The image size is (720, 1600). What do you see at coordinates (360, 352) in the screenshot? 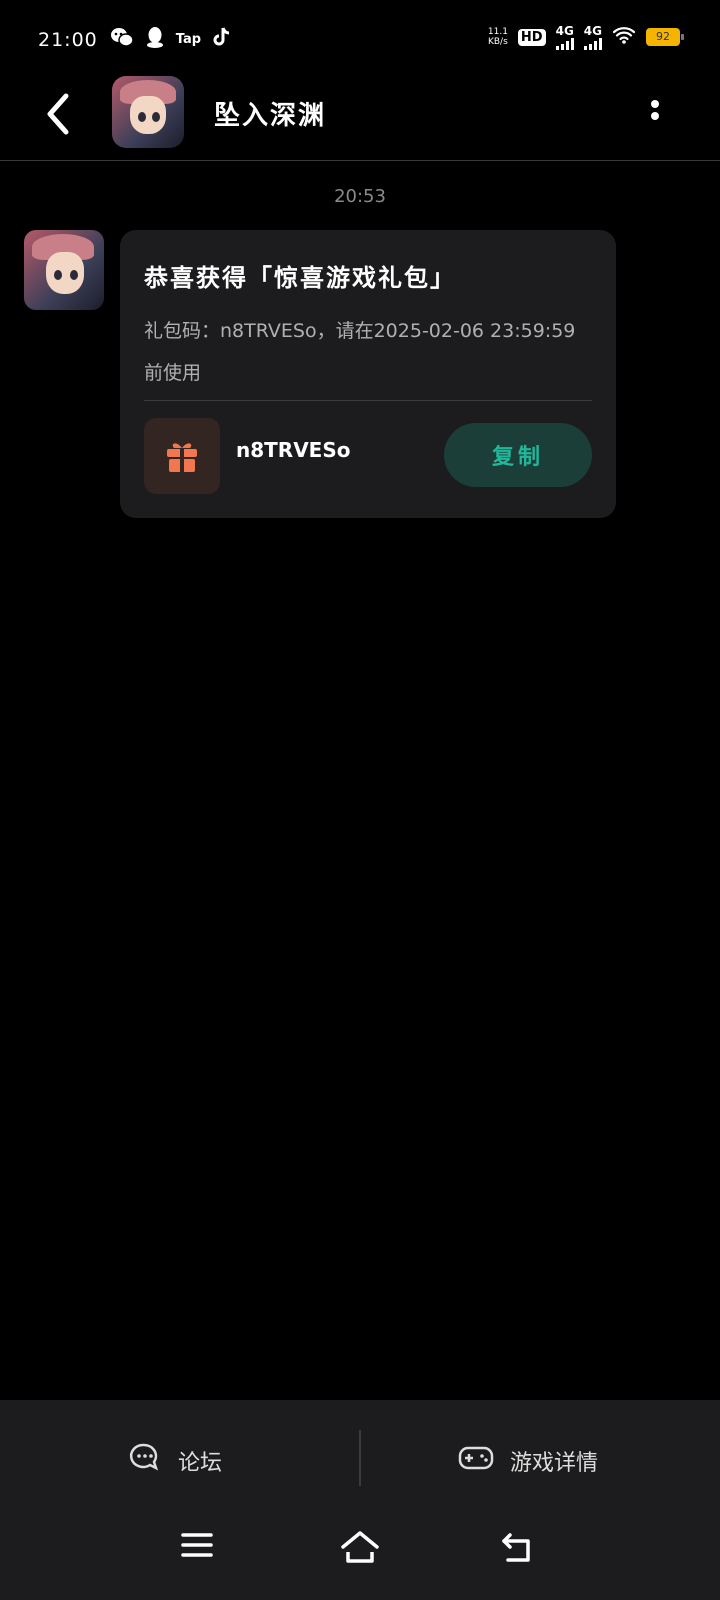
I see `gift-card-body: 礼包码：n8TRVESo，请在2025-02-06 23:59:59前使用` at bounding box center [360, 352].